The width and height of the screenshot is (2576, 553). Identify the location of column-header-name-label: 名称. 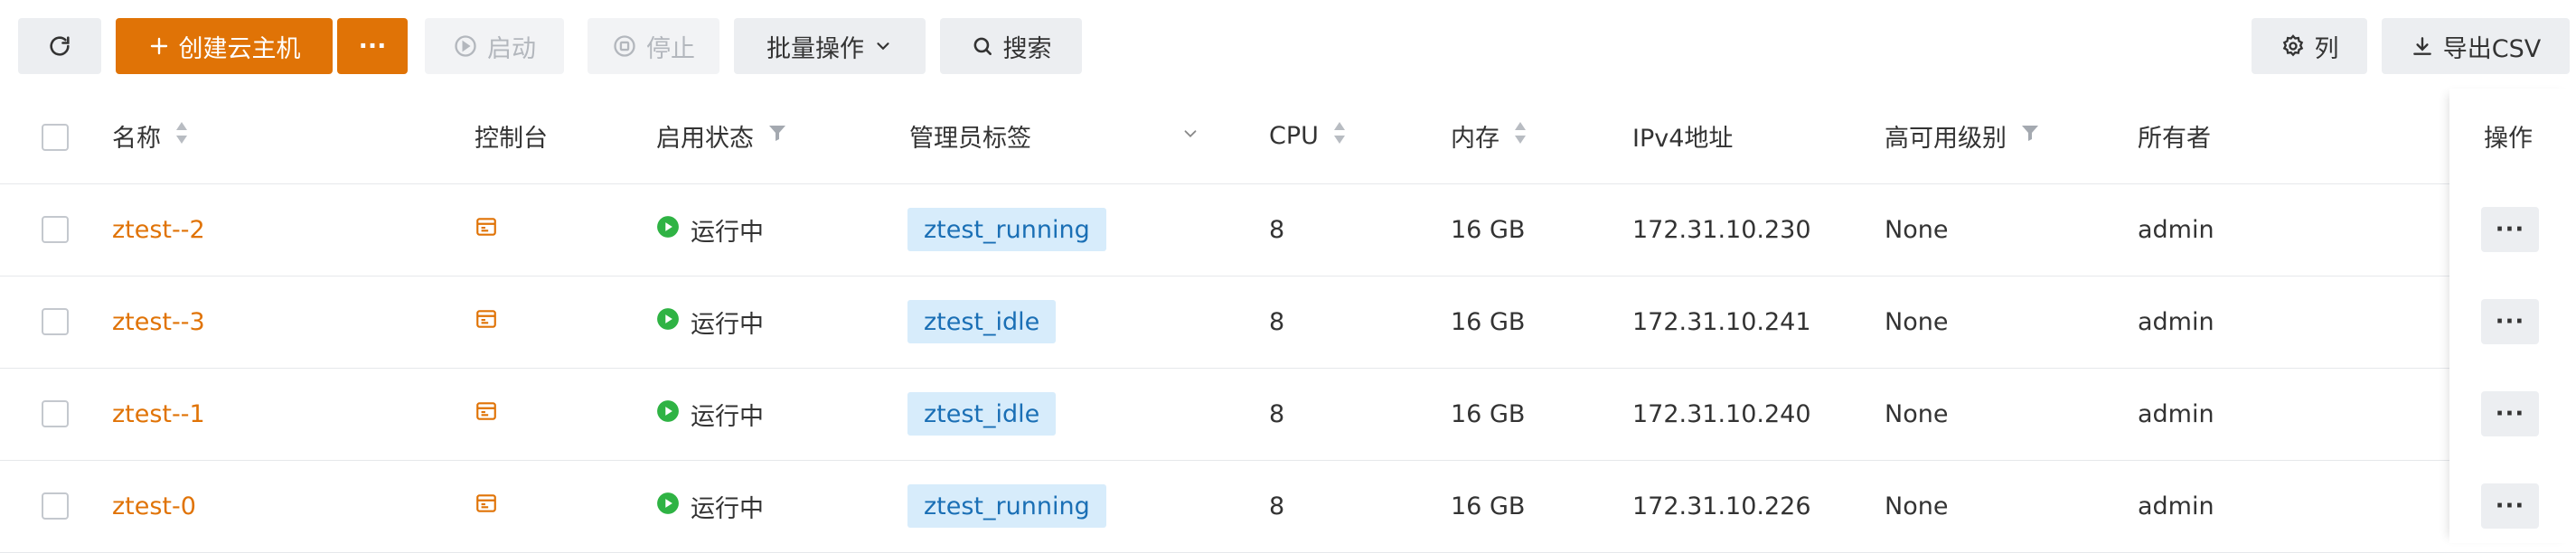
(136, 138).